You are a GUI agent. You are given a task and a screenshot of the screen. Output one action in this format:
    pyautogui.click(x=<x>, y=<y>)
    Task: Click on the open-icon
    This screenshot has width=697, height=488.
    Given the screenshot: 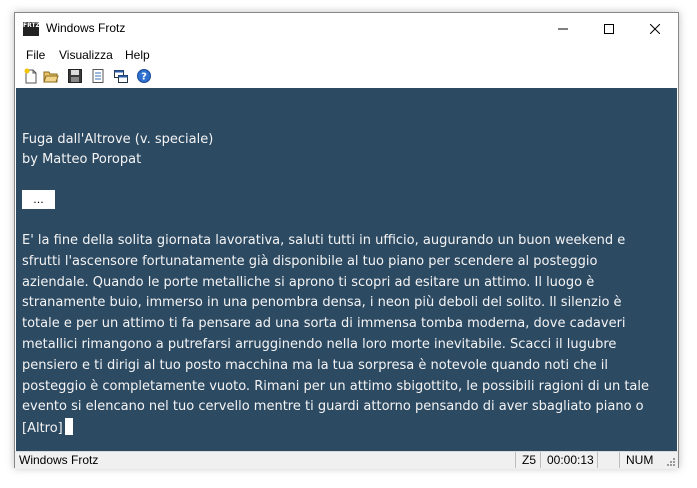 What is the action you would take?
    pyautogui.click(x=51, y=77)
    